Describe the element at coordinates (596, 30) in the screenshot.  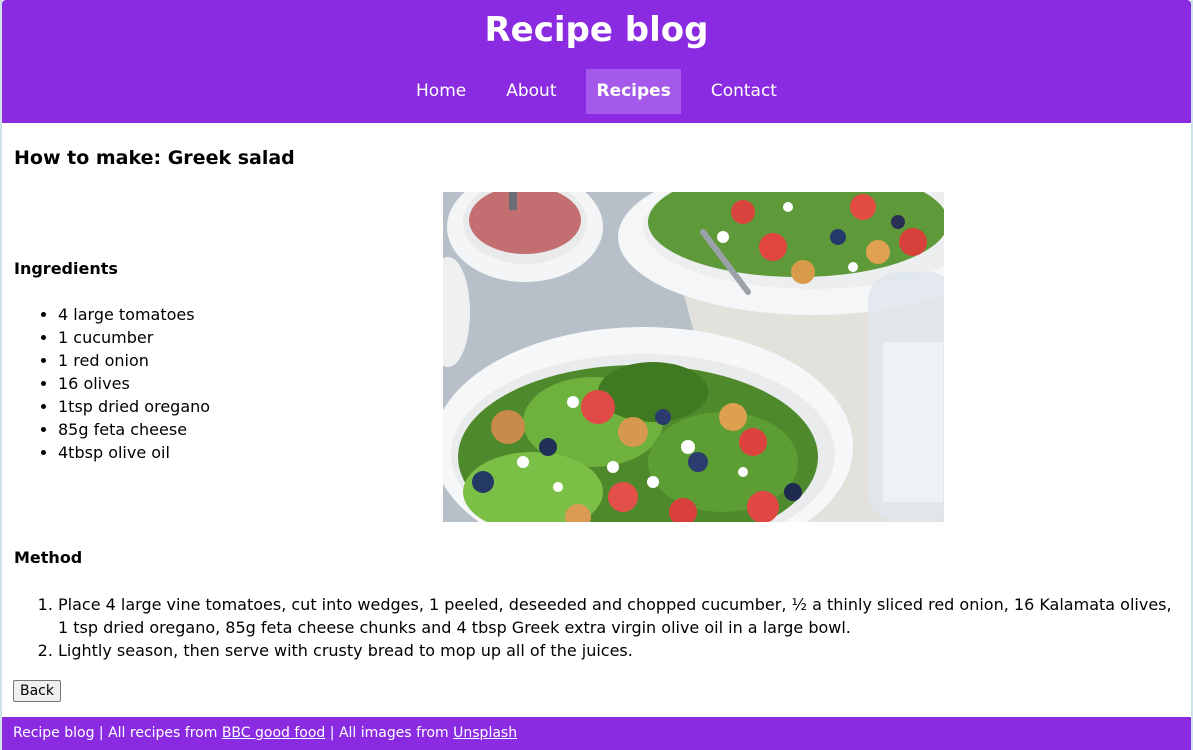
I see `site-title: Recipe blog` at that location.